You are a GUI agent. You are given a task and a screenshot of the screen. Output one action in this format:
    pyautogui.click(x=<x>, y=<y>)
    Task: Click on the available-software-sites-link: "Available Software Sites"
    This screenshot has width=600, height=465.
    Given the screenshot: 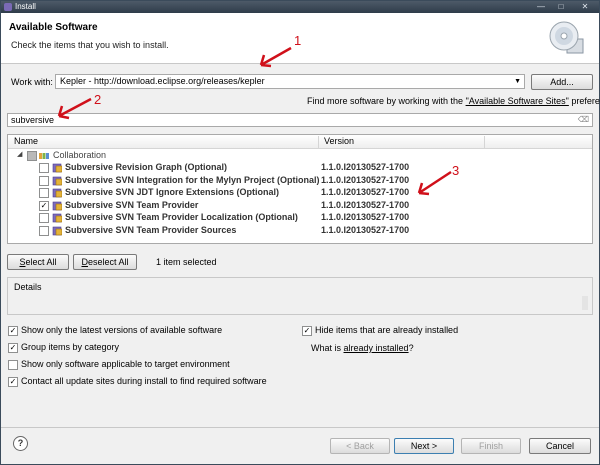 What is the action you would take?
    pyautogui.click(x=517, y=101)
    